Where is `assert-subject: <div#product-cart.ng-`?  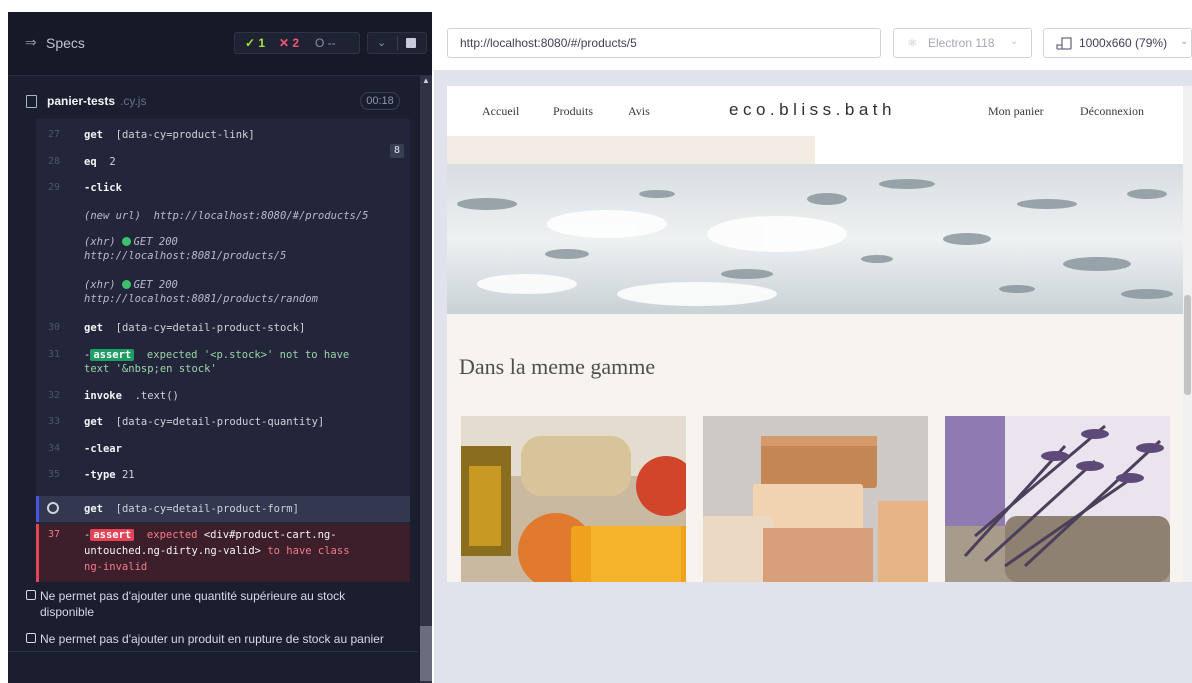 assert-subject: <div#product-cart.ng- is located at coordinates (270, 535).